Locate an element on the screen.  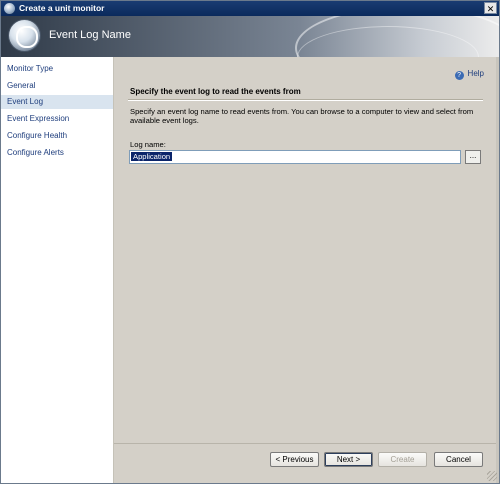
log-name-value: Application is located at coordinates (152, 156).